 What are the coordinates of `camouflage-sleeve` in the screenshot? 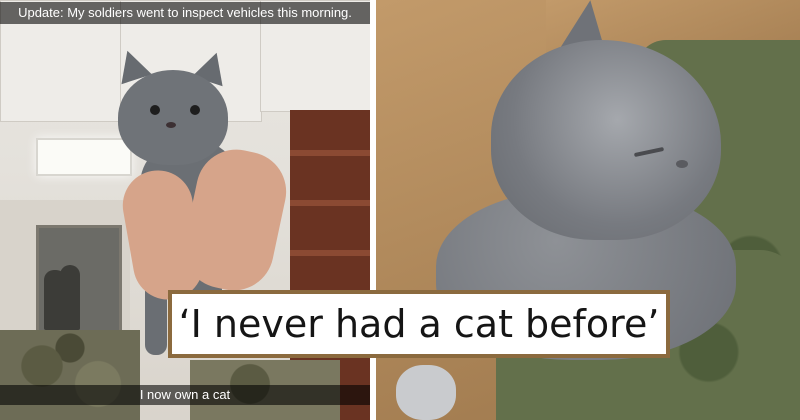 It's located at (70, 375).